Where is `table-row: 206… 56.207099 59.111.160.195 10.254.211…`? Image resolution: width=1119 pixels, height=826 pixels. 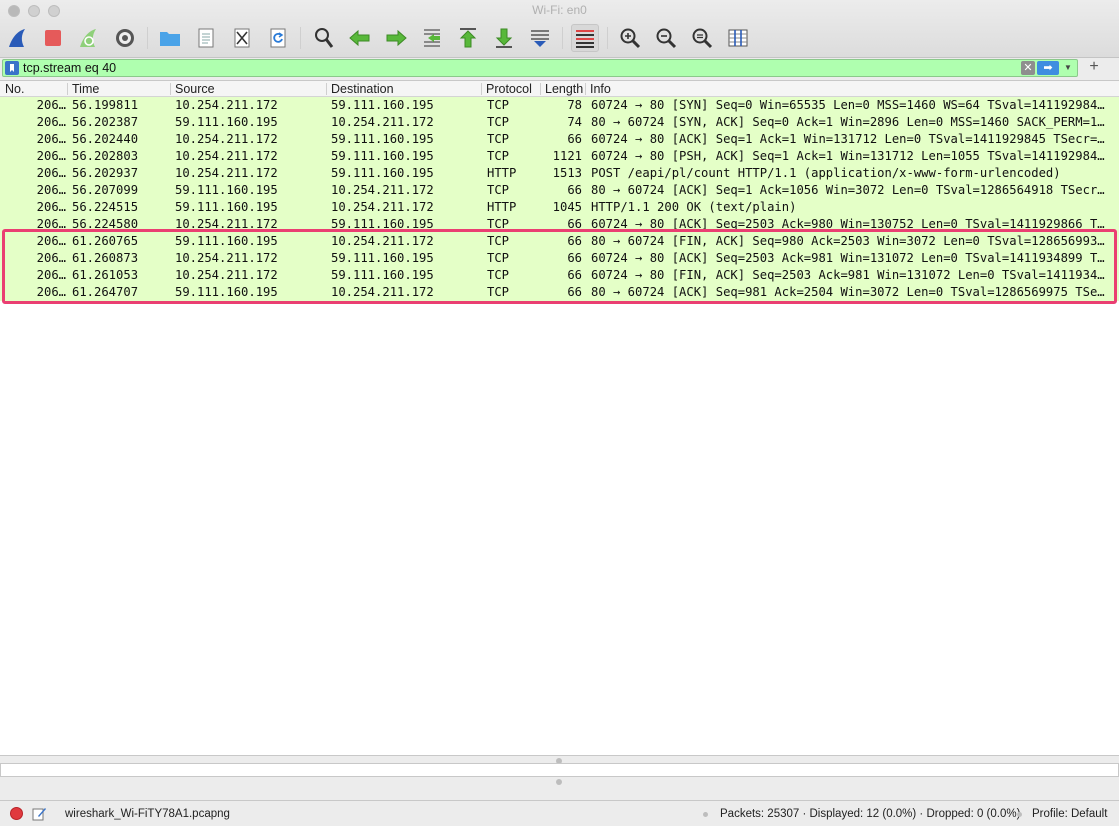 table-row: 206… 56.207099 59.111.160.195 10.254.211… is located at coordinates (559, 190).